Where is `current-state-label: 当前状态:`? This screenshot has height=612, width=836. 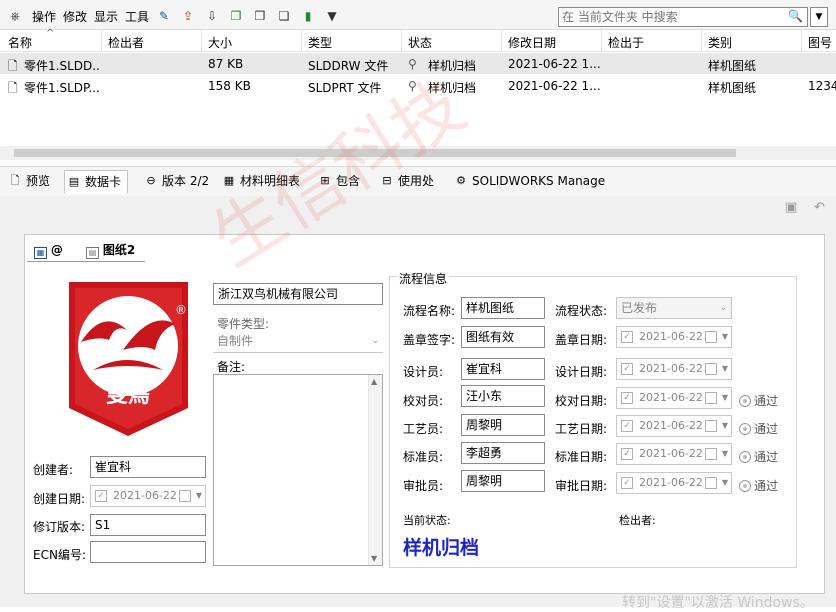
current-state-label: 当前状态: is located at coordinates (427, 520).